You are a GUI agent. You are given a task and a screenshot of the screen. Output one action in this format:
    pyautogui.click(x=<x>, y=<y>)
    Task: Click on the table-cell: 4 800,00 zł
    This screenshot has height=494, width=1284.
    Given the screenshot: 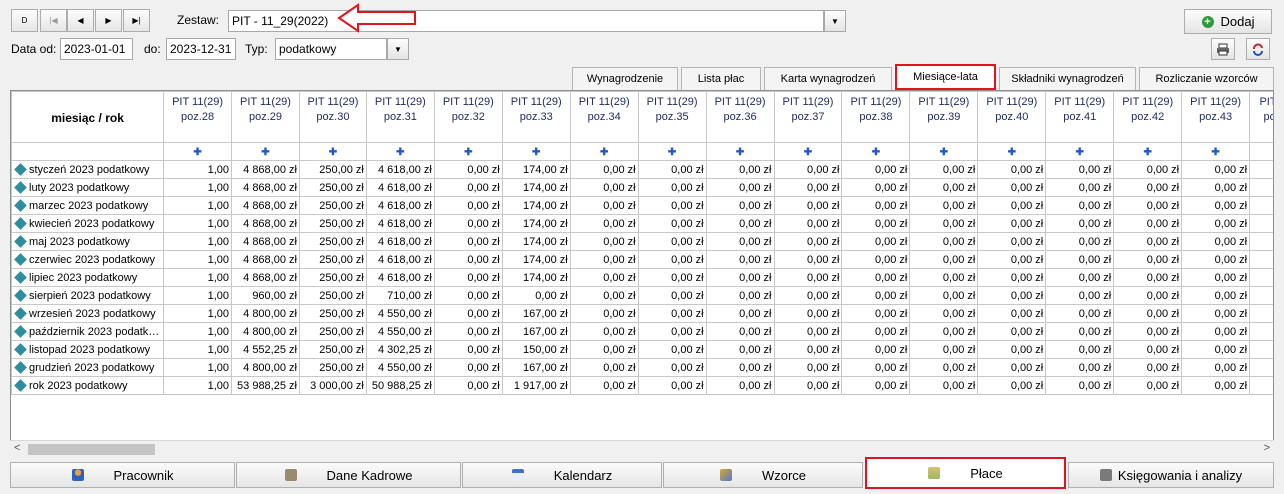 What is the action you would take?
    pyautogui.click(x=265, y=313)
    